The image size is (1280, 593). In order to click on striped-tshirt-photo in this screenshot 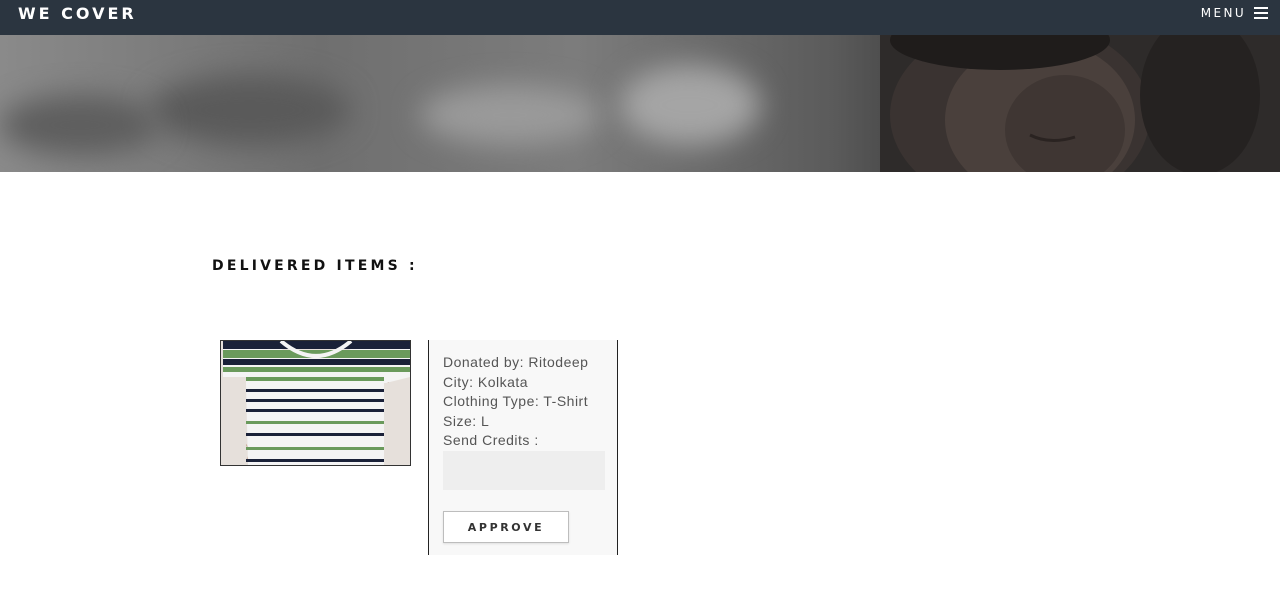, I will do `click(315, 403)`.